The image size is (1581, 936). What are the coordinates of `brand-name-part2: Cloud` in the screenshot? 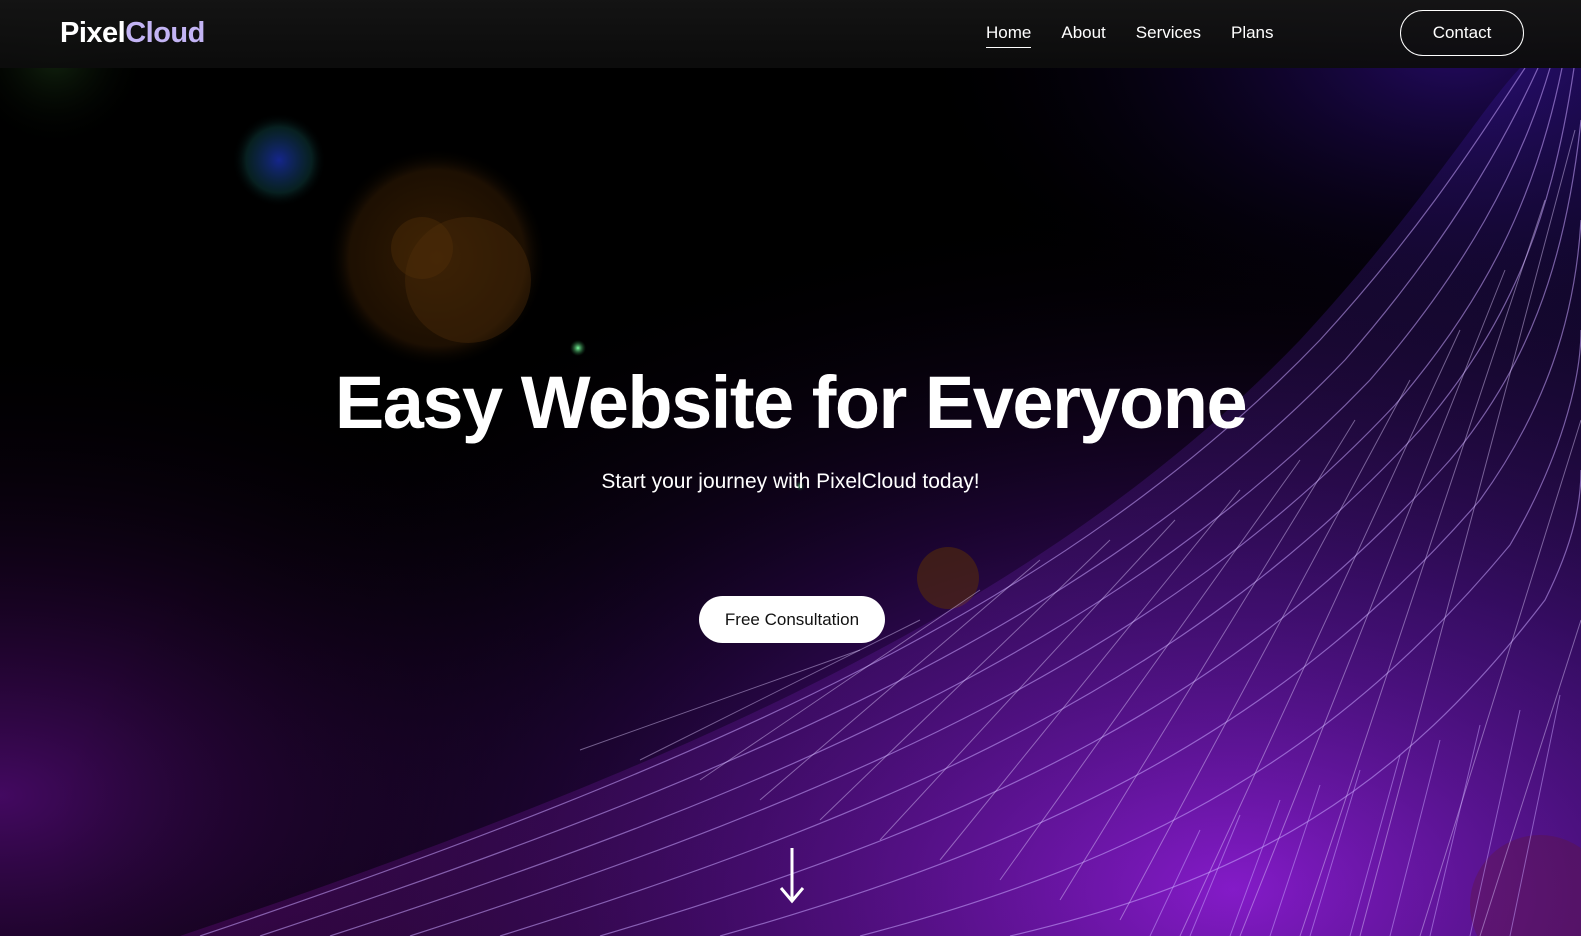 It's located at (165, 33).